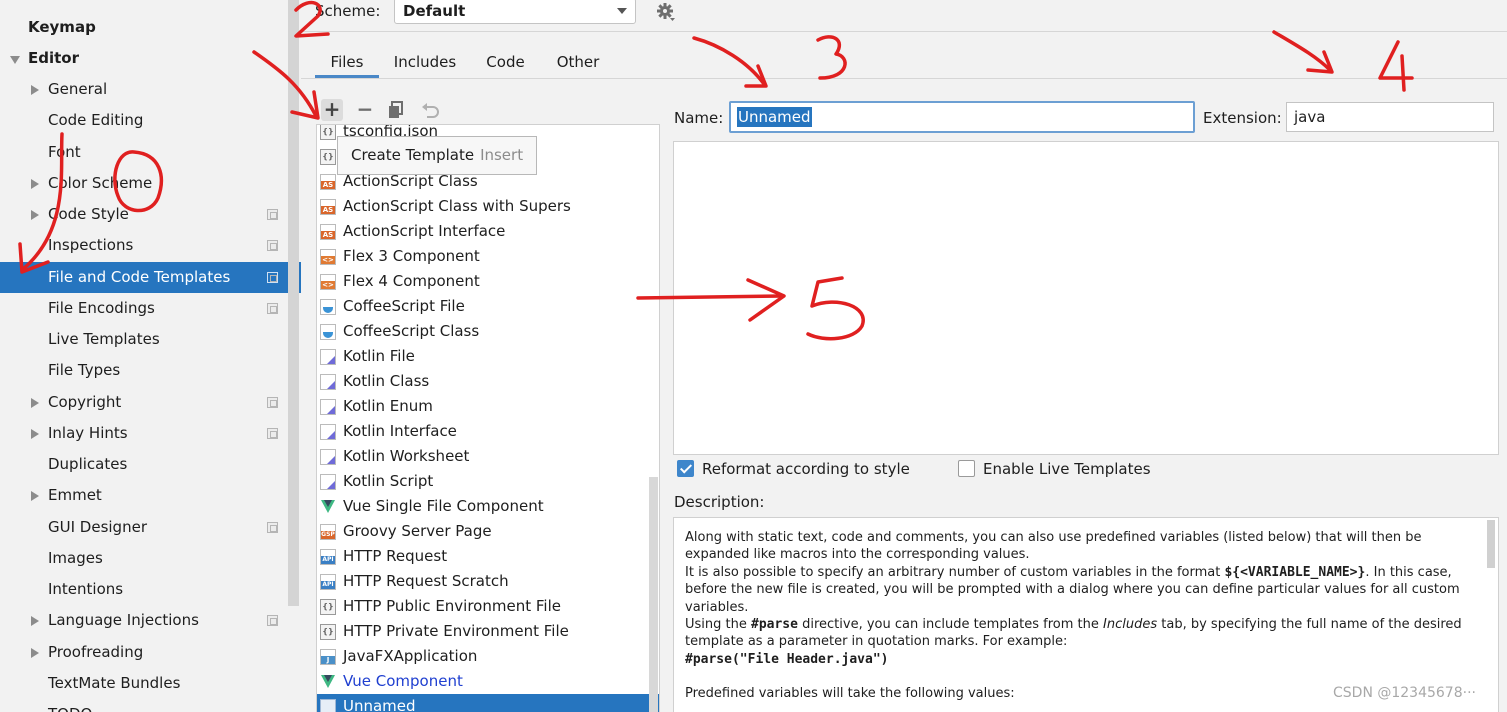  I want to click on list-item: ActionScript Interface, so click(488, 231).